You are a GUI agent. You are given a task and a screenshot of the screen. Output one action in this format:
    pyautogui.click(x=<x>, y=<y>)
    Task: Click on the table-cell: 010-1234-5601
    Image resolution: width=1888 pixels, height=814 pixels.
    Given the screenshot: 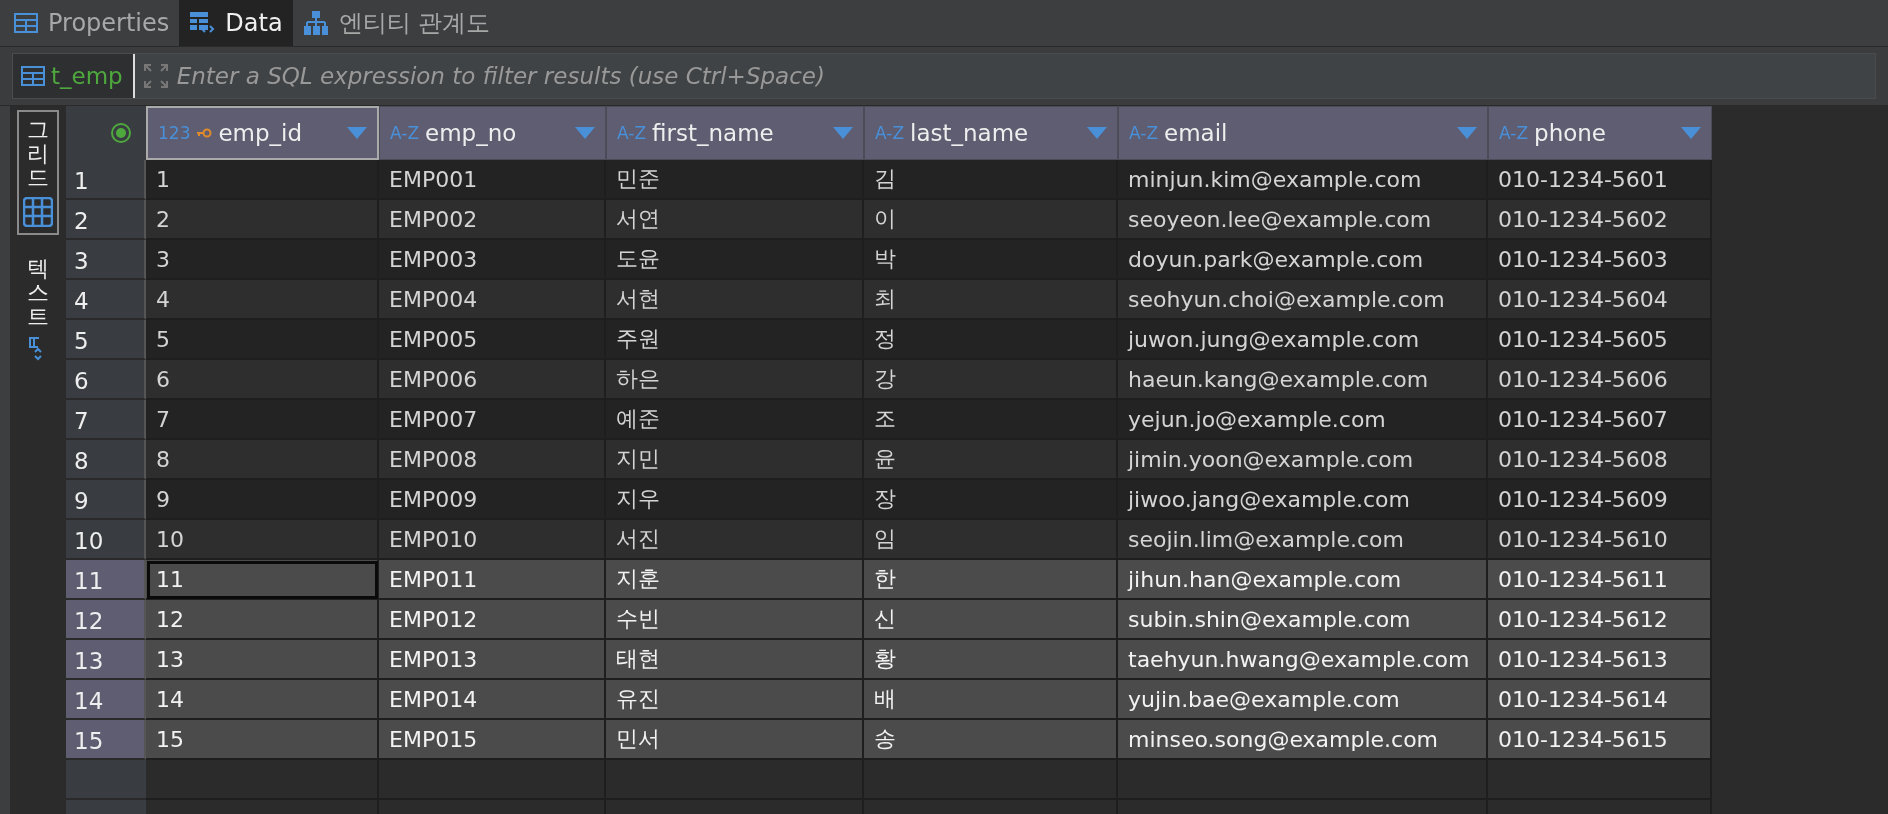 What is the action you would take?
    pyautogui.click(x=1600, y=180)
    